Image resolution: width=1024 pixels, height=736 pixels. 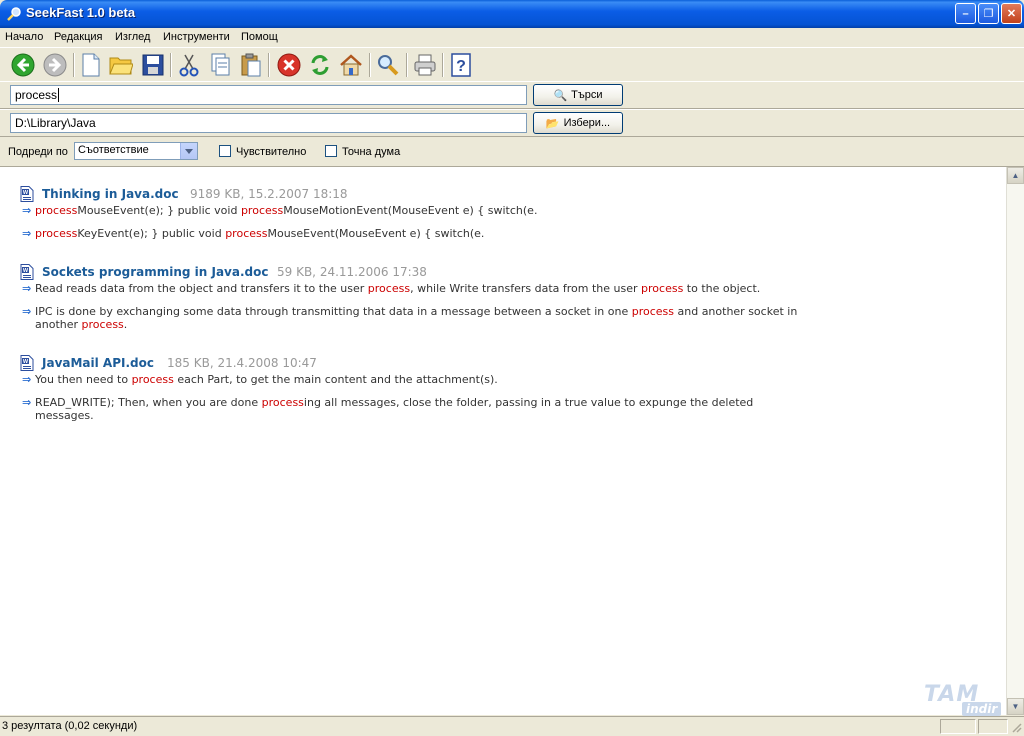 I want to click on case-sensitive-label: Чувствително, so click(x=271, y=152).